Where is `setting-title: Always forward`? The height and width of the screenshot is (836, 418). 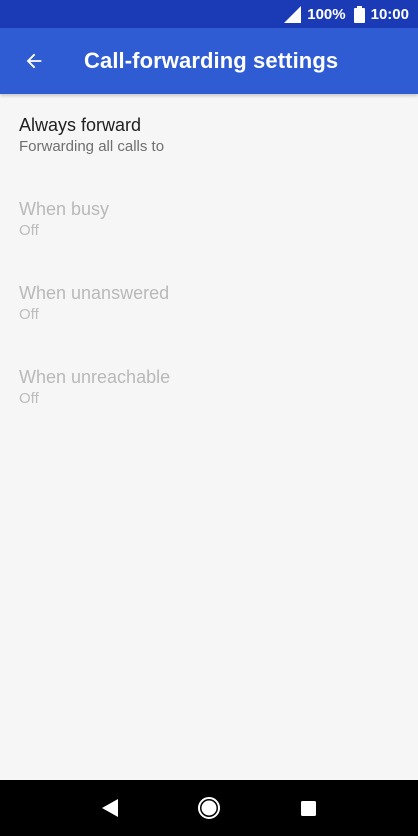
setting-title: Always forward is located at coordinates (80, 125).